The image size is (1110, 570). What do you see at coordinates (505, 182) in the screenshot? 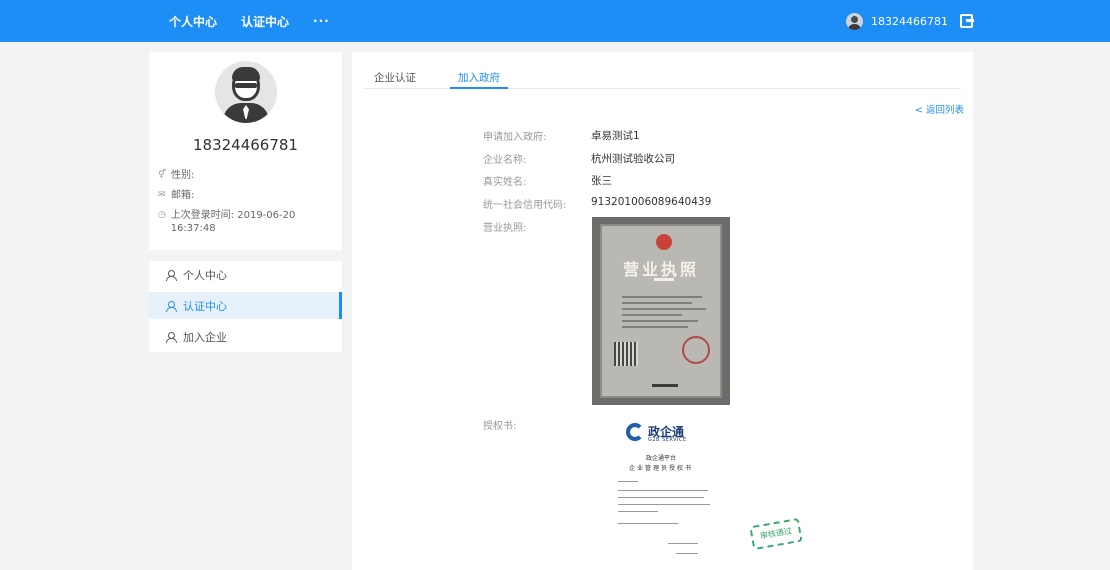
I see `field-label: 真实姓名:` at bounding box center [505, 182].